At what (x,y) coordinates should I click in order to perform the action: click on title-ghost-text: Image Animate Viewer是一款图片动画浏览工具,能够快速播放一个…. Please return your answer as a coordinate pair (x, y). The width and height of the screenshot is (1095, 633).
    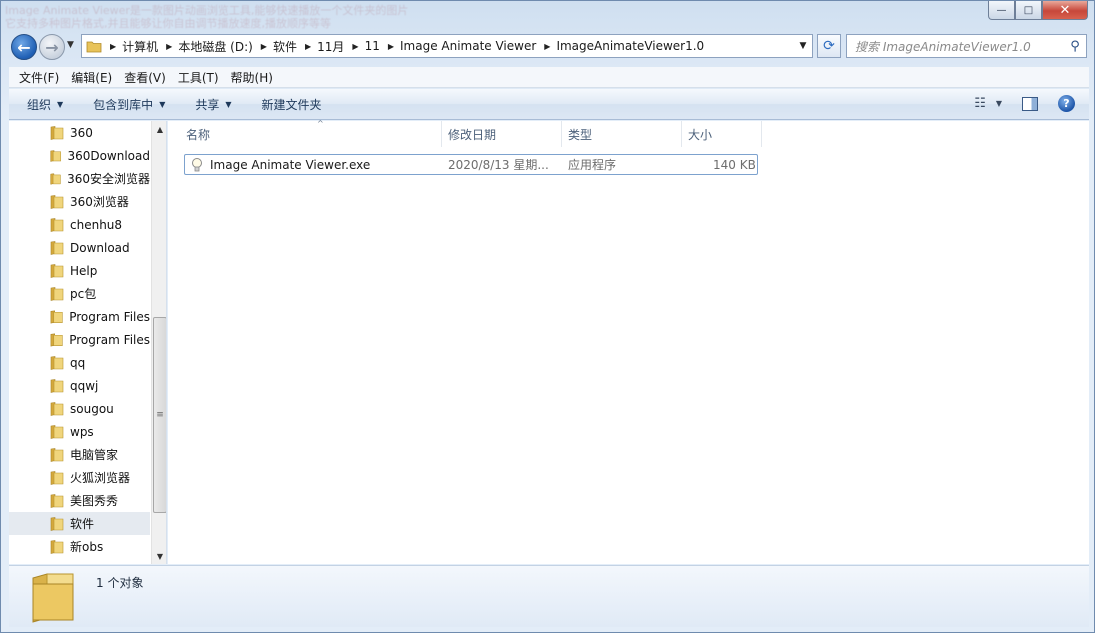
    Looking at the image, I should click on (225, 19).